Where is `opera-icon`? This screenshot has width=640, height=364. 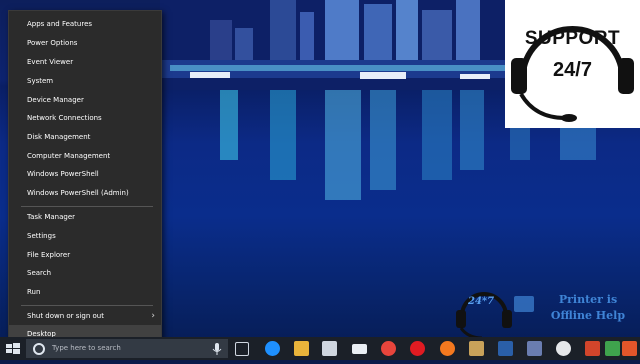
opera-icon is located at coordinates (417, 348).